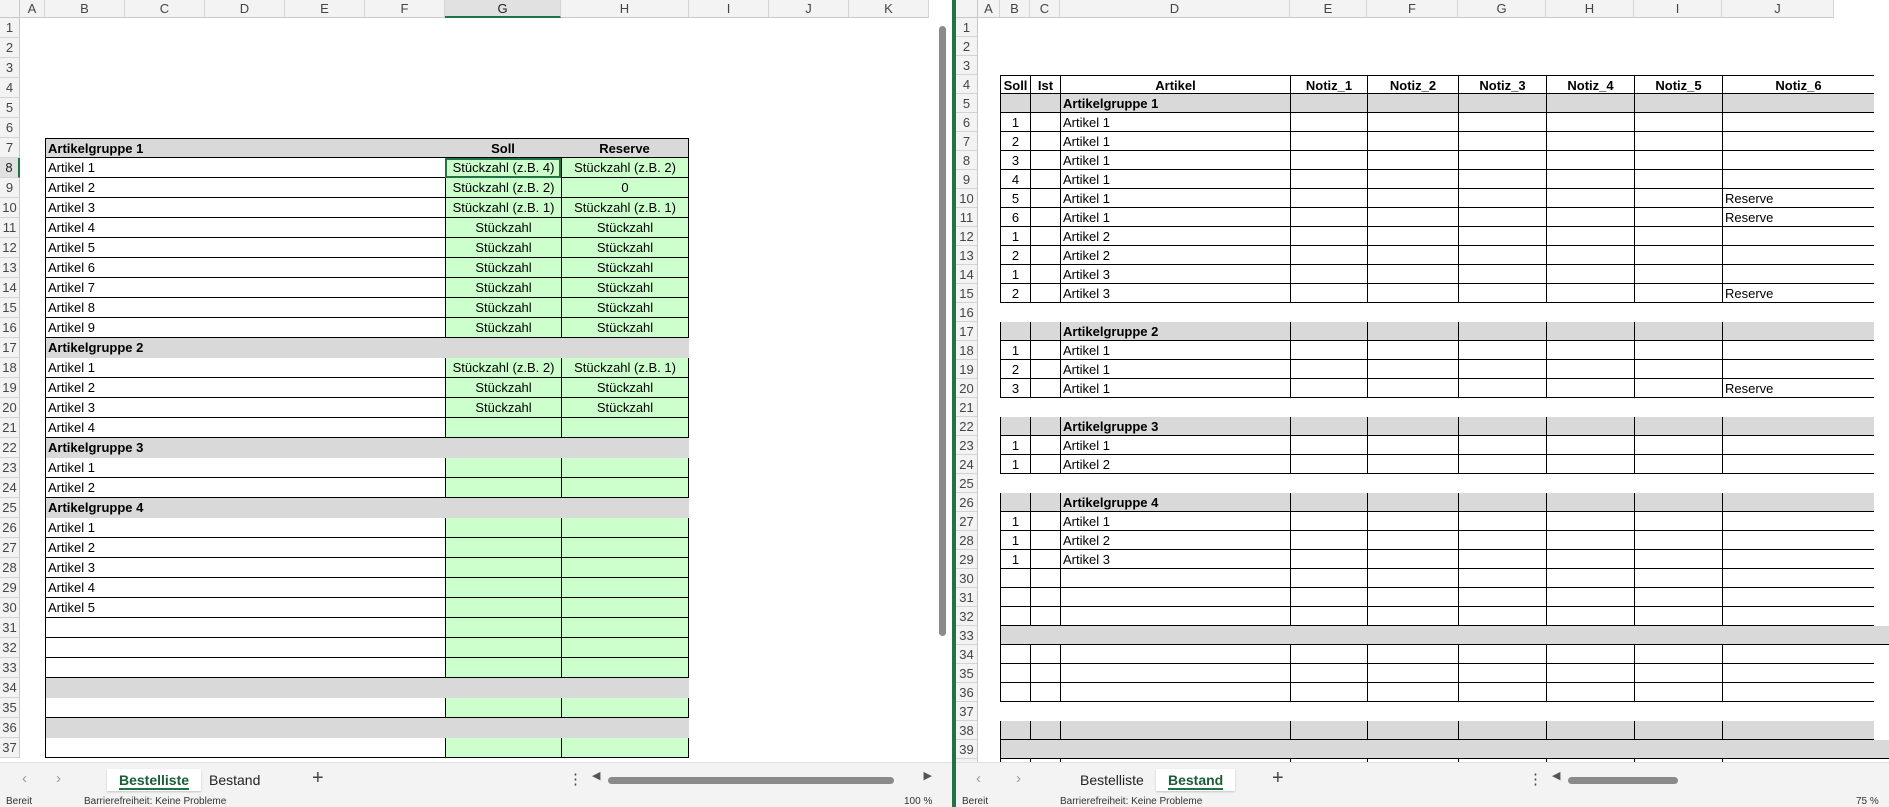  What do you see at coordinates (10, 268) in the screenshot?
I see `row-header-13: 13` at bounding box center [10, 268].